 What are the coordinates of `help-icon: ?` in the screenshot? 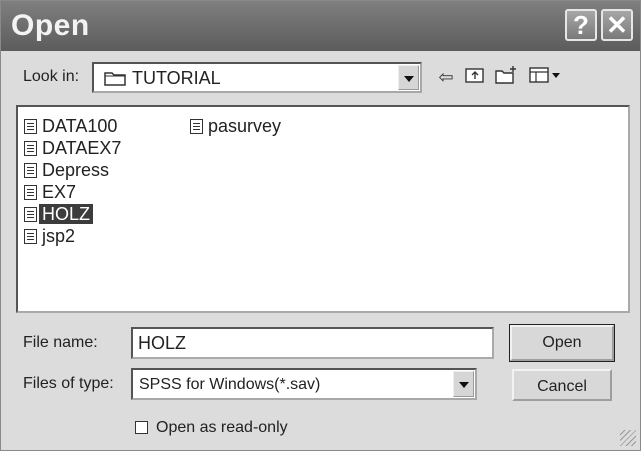 It's located at (581, 25).